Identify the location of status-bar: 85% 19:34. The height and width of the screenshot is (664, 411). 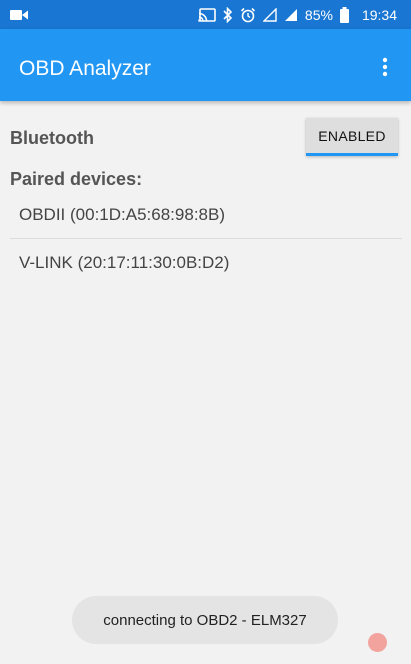
(205, 14).